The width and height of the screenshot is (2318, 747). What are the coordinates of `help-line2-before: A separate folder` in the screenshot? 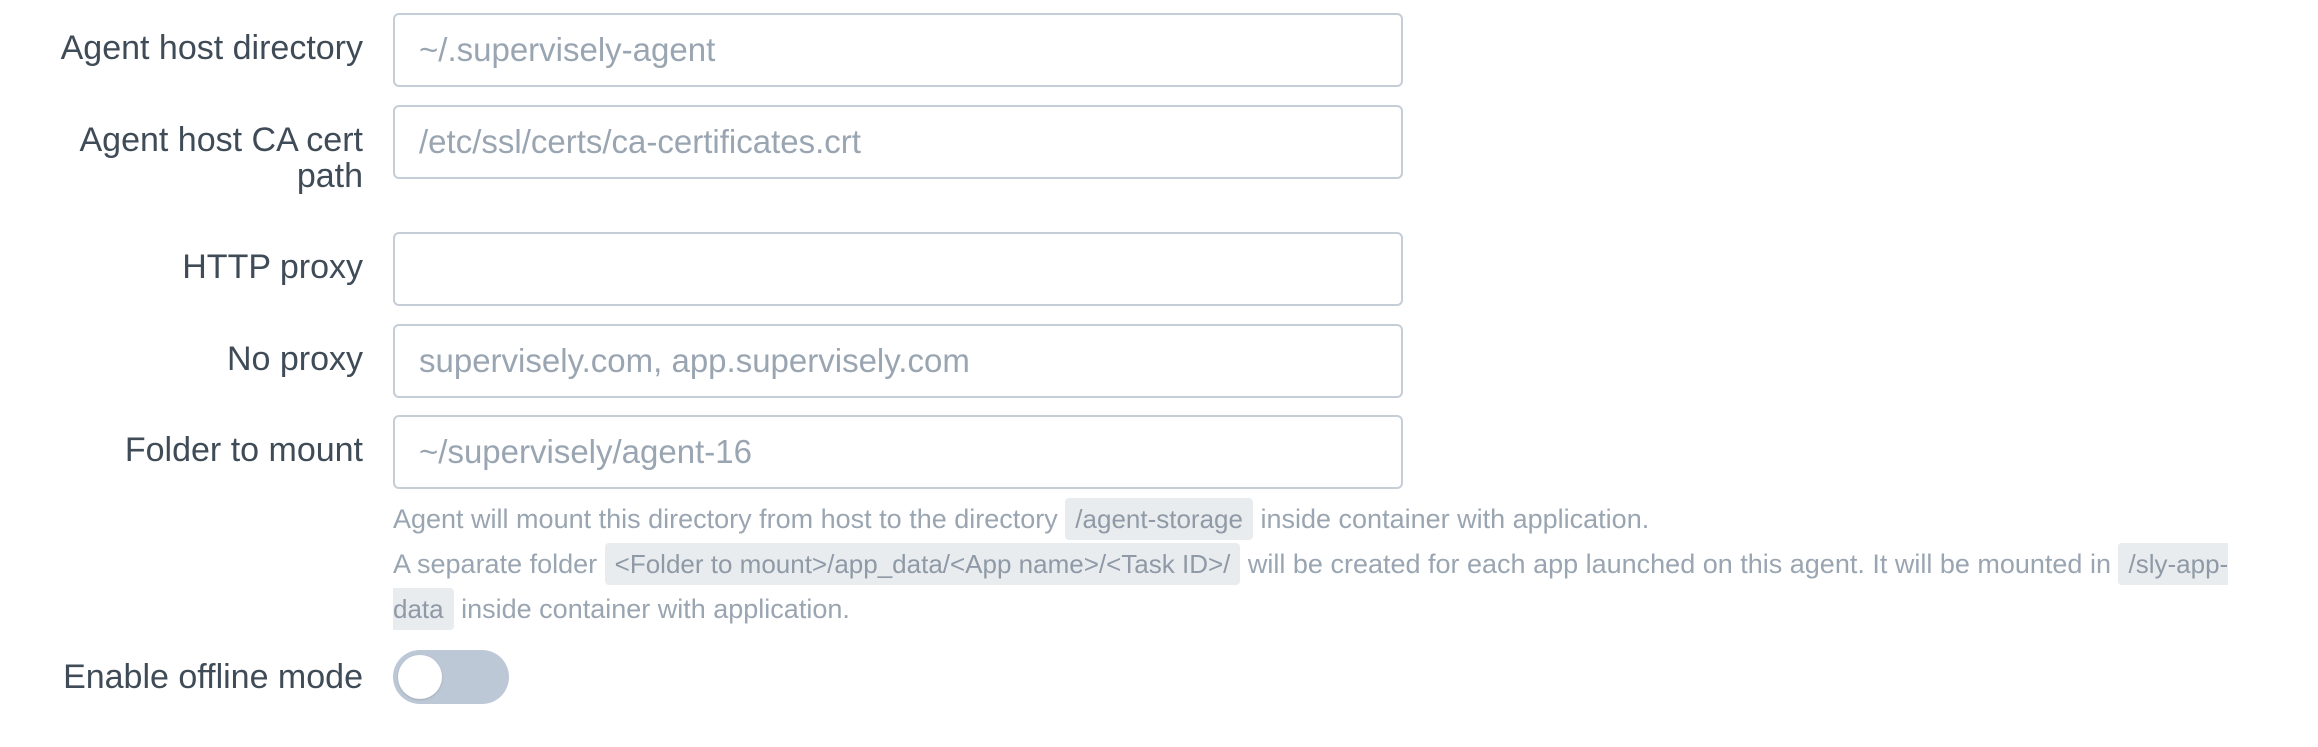 It's located at (495, 564).